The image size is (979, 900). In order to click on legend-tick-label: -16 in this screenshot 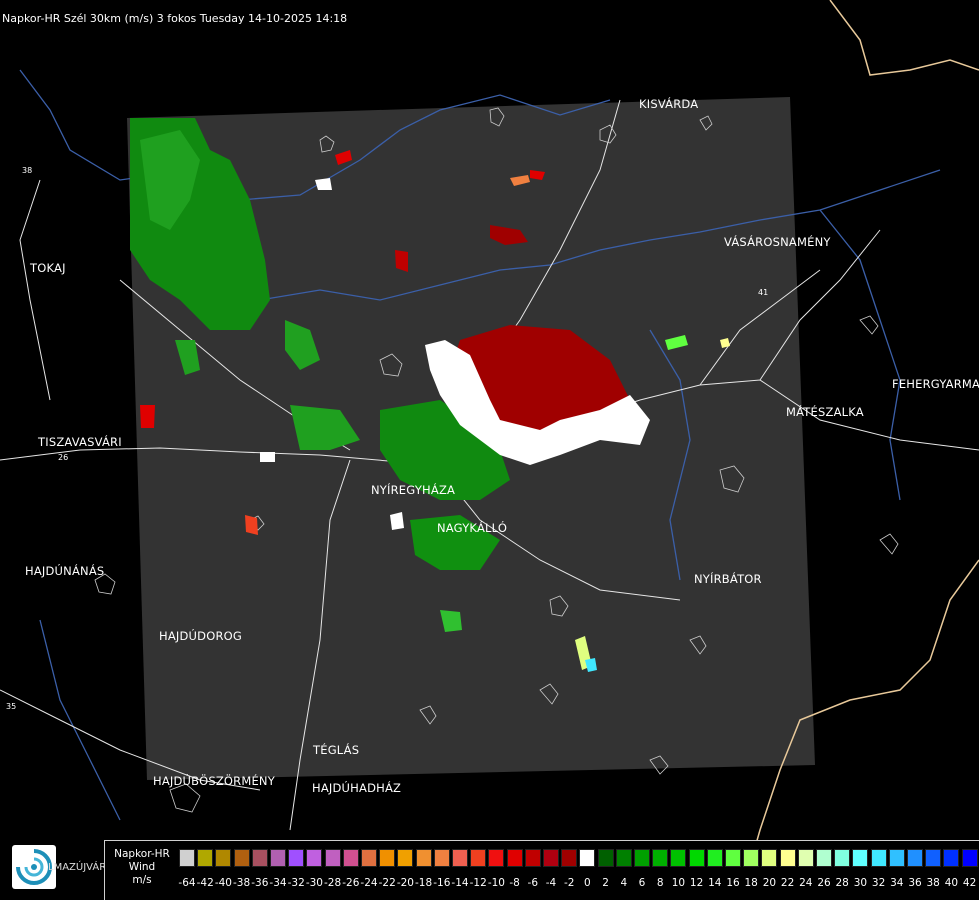, I will do `click(442, 883)`.